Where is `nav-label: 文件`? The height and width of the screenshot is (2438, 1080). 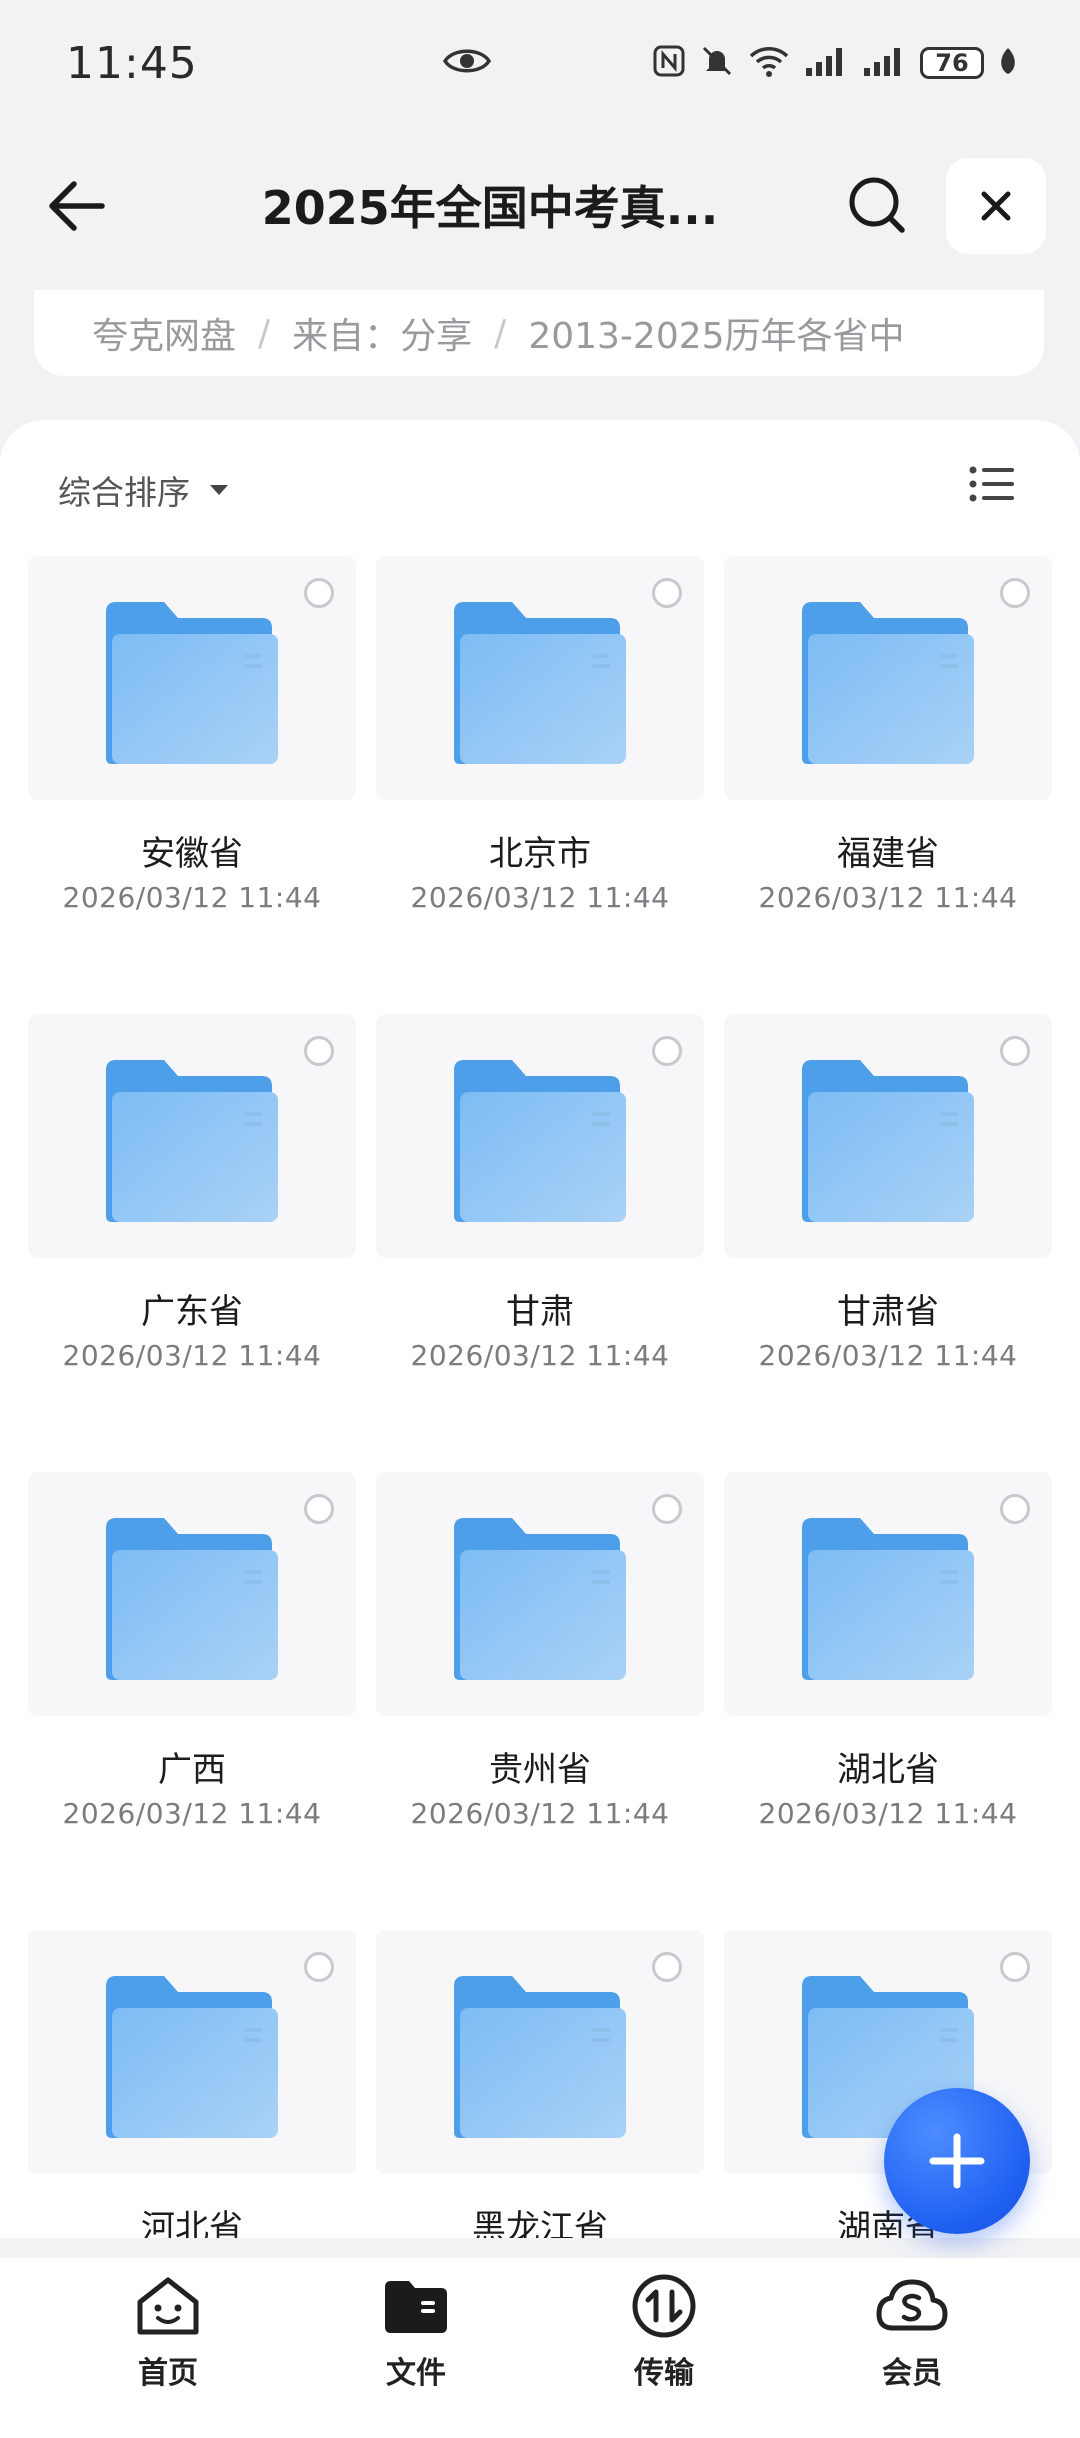 nav-label: 文件 is located at coordinates (416, 2373).